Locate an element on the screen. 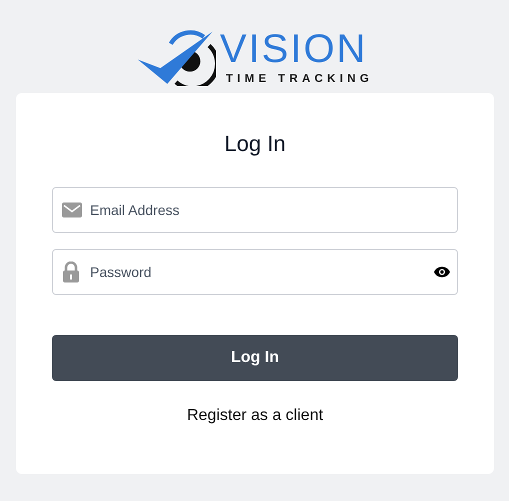 Image resolution: width=509 pixels, height=501 pixels. logo-tagline: TIME TRACKING is located at coordinates (300, 78).